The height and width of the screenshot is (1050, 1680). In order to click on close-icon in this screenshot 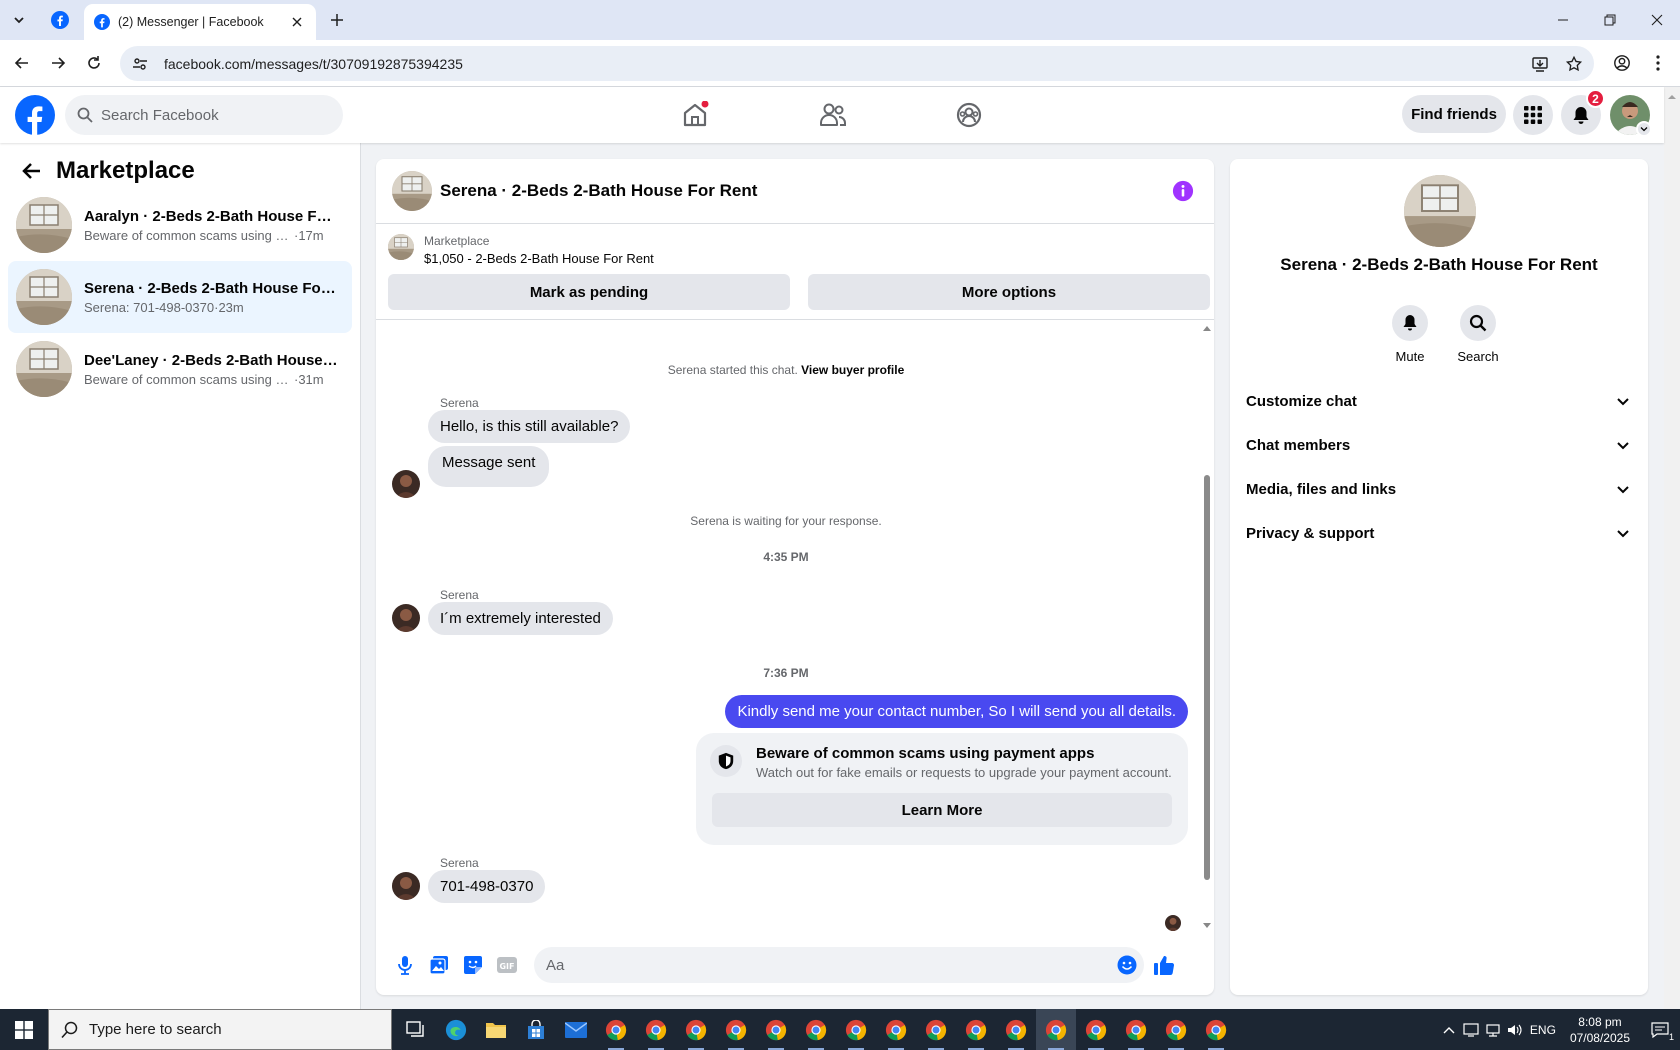, I will do `click(1657, 20)`.